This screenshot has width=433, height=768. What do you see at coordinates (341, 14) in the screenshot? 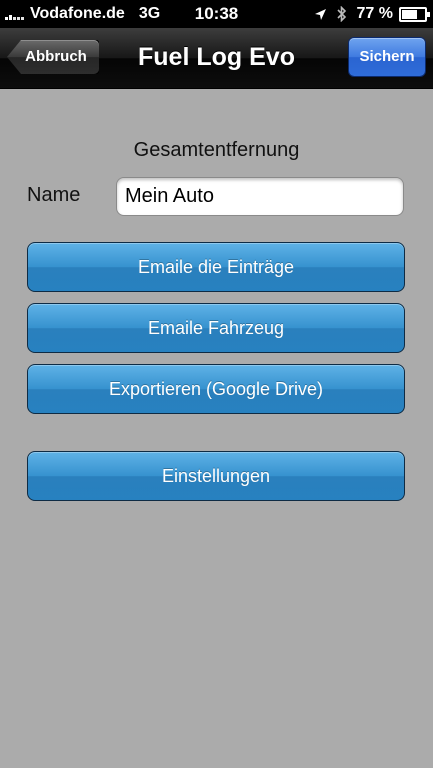
I see `bluetooth-icon` at bounding box center [341, 14].